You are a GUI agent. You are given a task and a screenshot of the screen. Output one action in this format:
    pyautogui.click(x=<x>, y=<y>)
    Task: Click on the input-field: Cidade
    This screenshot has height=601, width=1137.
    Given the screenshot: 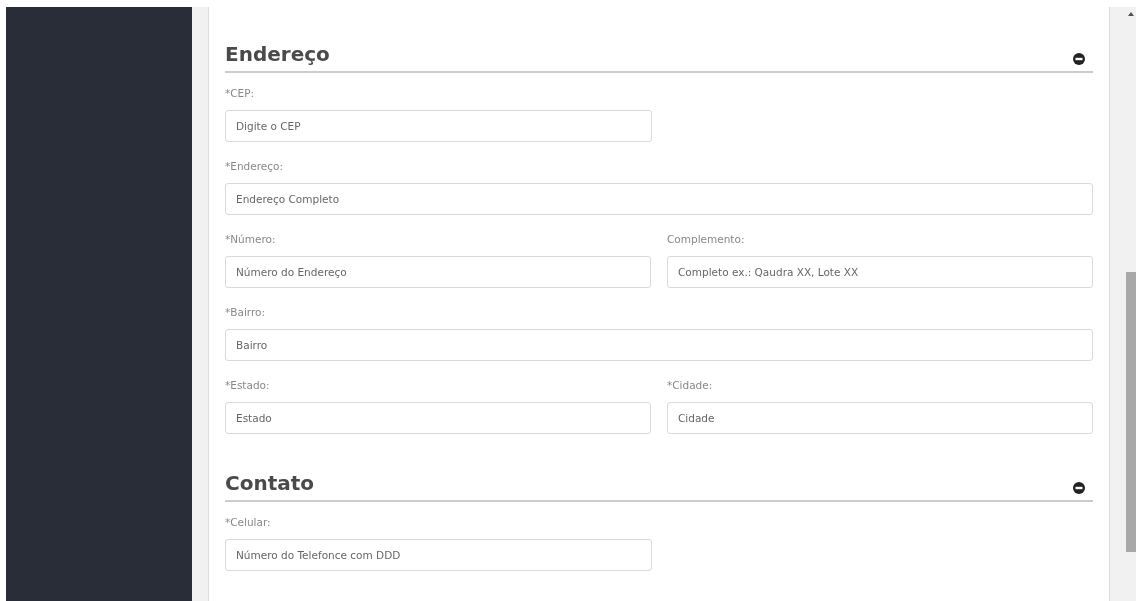 What is the action you would take?
    pyautogui.click(x=880, y=418)
    